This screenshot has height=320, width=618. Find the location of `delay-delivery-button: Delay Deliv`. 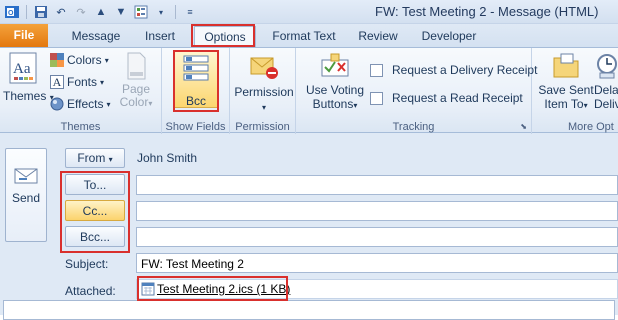

delay-delivery-button: Delay Deliv is located at coordinates (606, 81).